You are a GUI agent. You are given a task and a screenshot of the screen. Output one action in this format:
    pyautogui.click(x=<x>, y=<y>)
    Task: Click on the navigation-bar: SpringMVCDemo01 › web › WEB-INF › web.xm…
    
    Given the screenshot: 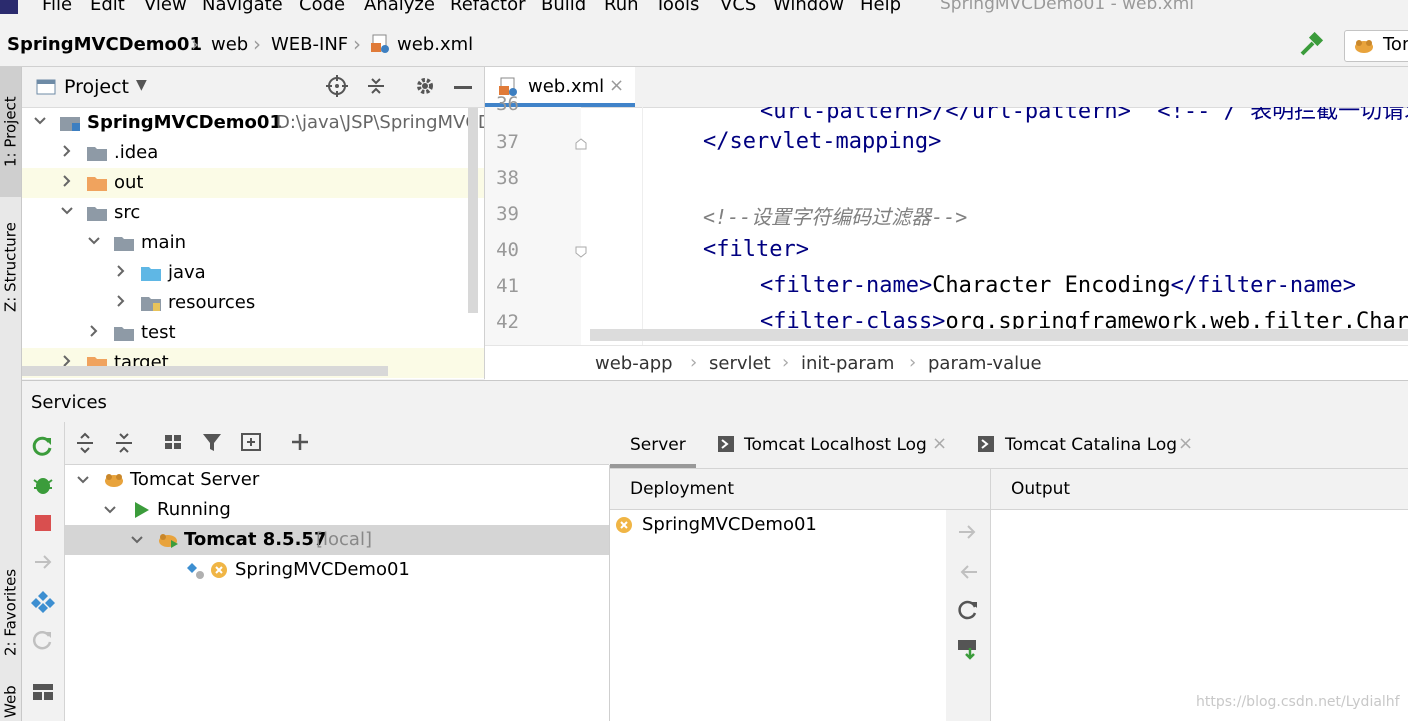 What is the action you would take?
    pyautogui.click(x=704, y=44)
    